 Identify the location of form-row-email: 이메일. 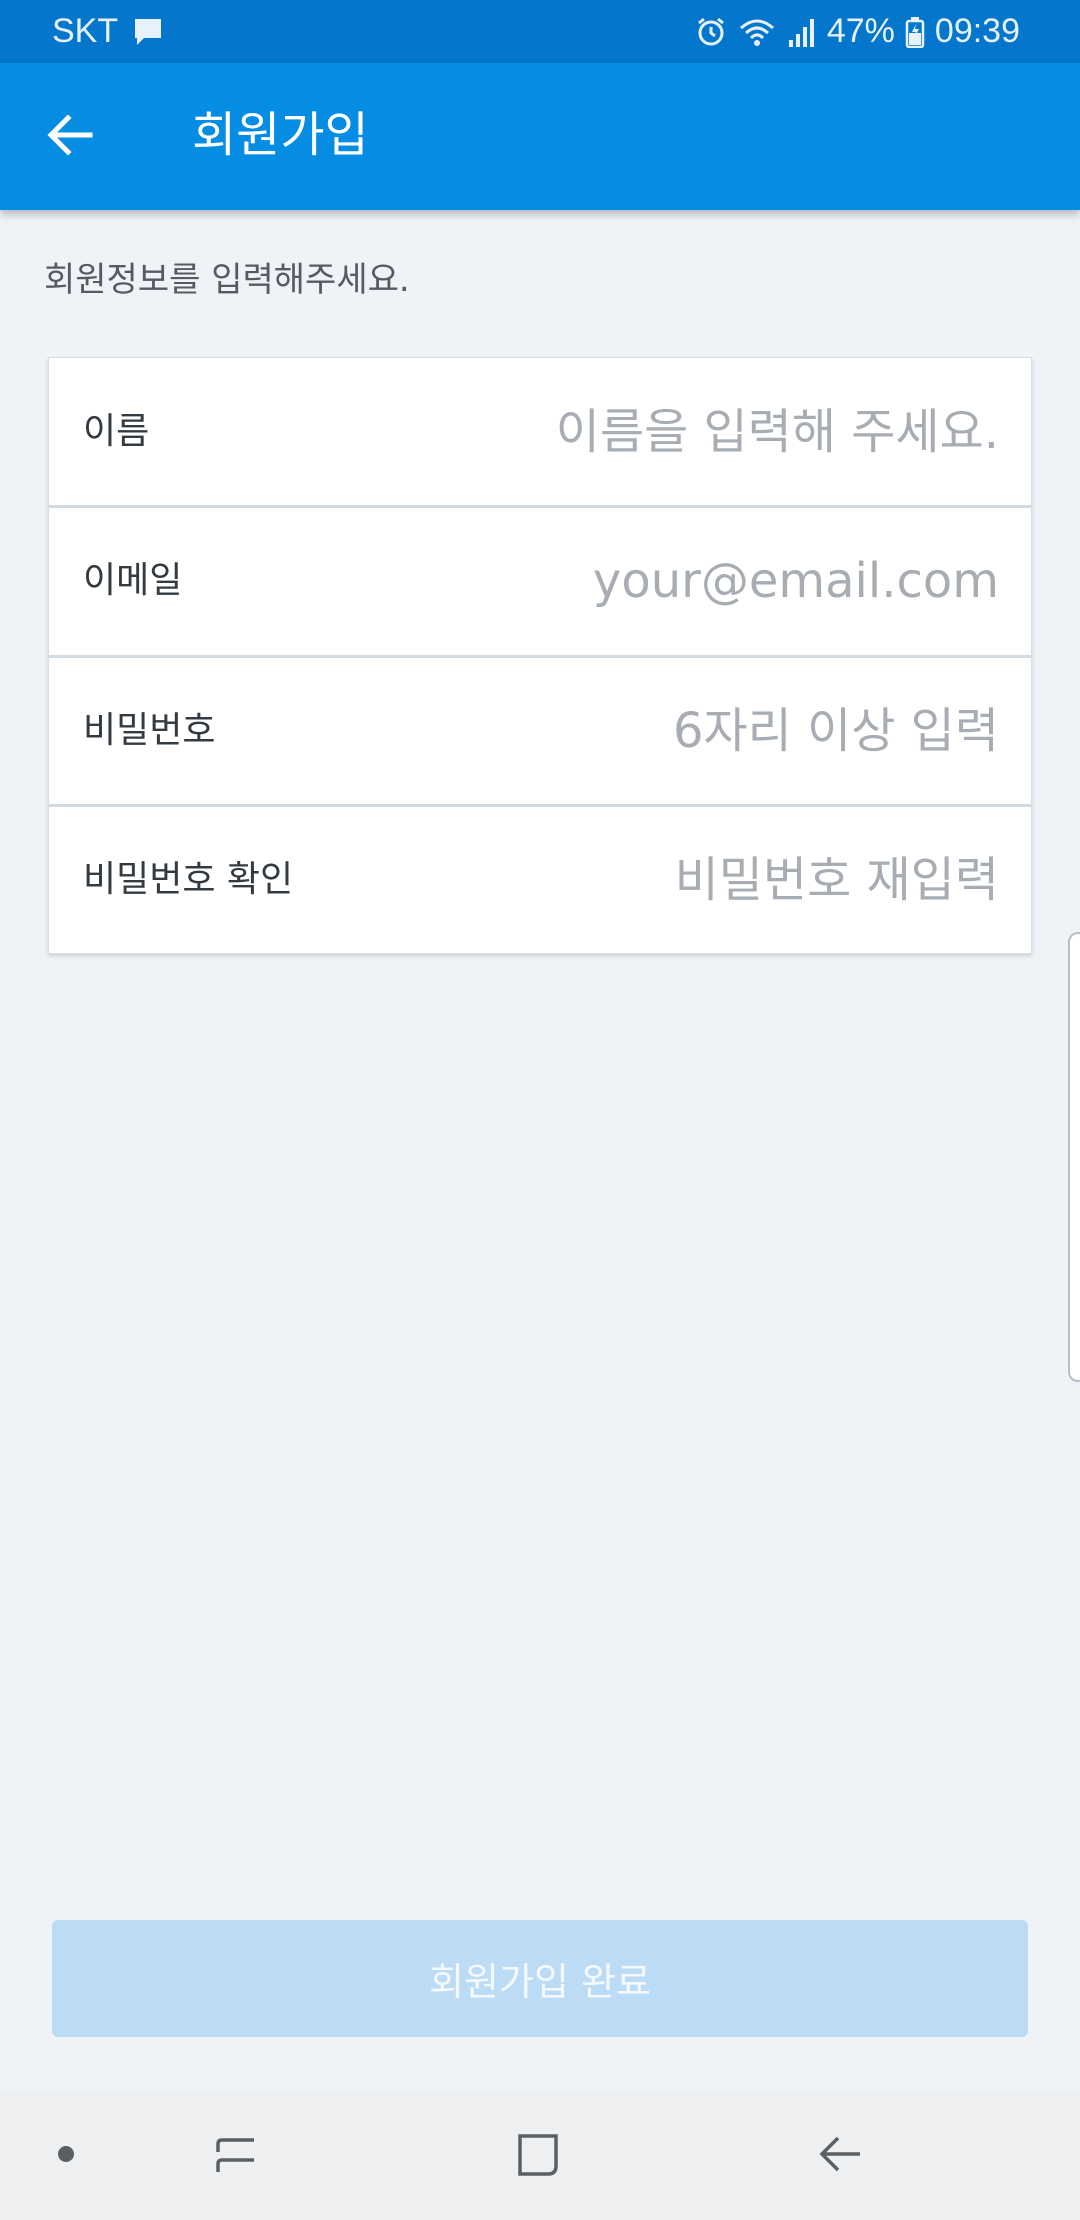
(540, 581).